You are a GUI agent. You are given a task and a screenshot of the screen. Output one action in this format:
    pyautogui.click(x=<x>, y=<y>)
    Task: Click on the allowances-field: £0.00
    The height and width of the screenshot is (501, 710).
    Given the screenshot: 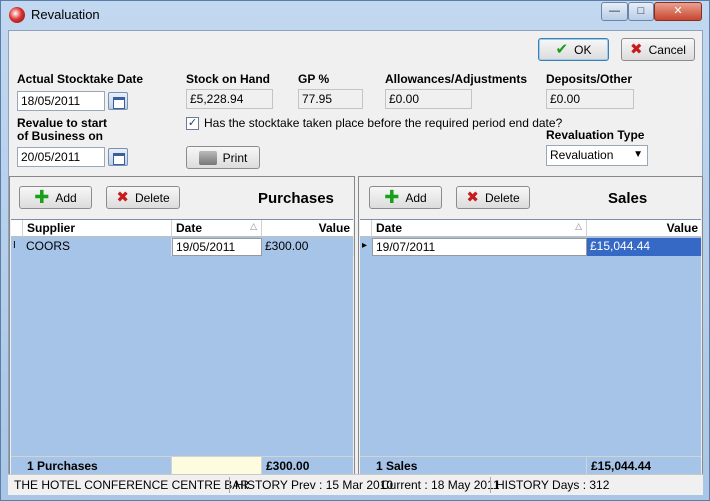 What is the action you would take?
    pyautogui.click(x=428, y=99)
    